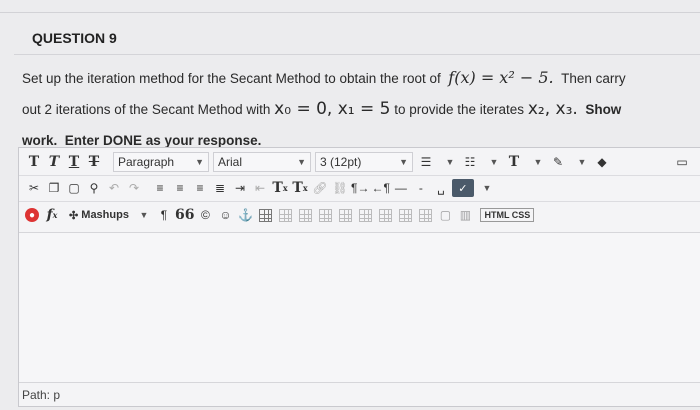 The height and width of the screenshot is (410, 700). Describe the element at coordinates (94, 188) in the screenshot. I see `search-icon: ⚲` at that location.